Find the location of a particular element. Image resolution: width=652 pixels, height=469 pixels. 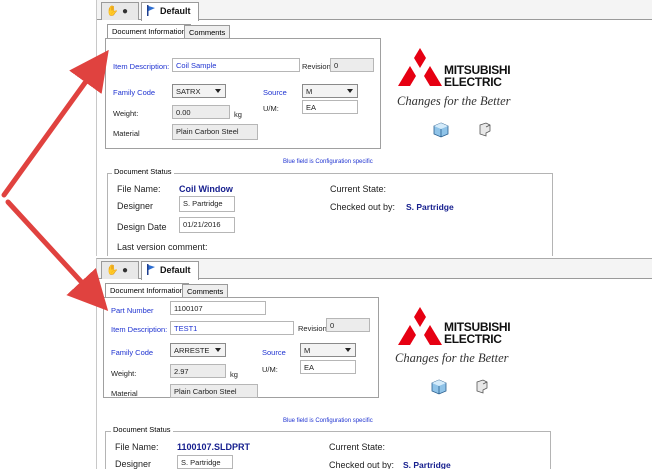

family-code-value: ARRESTE is located at coordinates (192, 350).